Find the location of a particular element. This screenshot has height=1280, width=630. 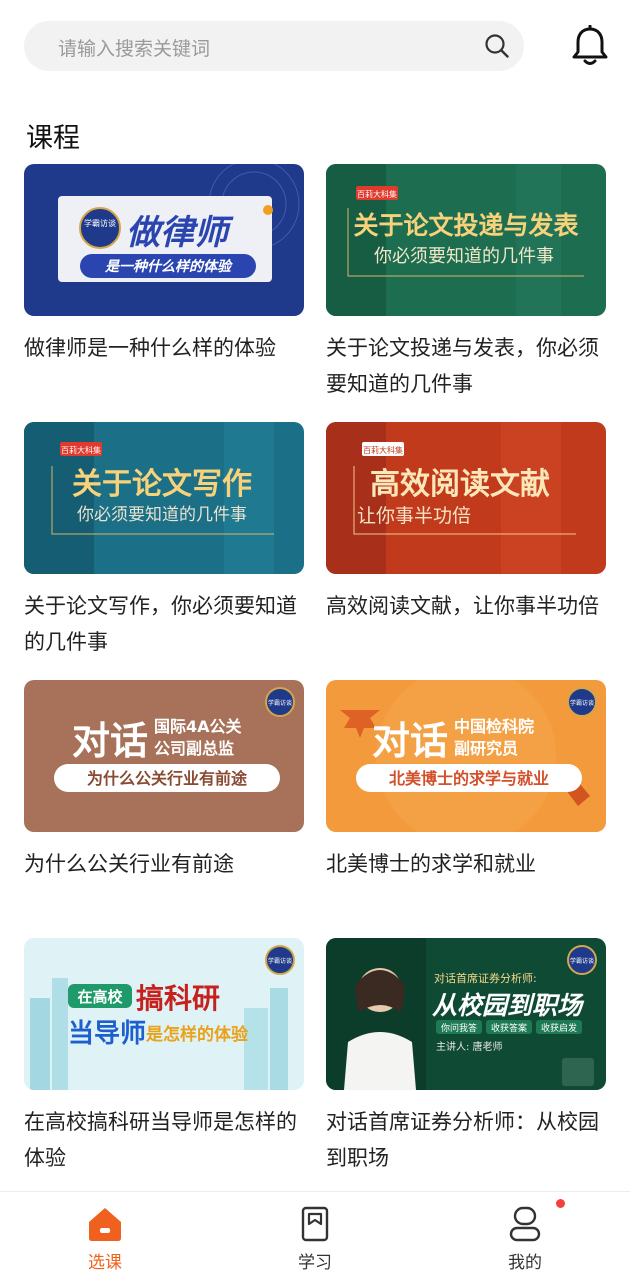

tab-label: 学习 is located at coordinates (315, 1263).